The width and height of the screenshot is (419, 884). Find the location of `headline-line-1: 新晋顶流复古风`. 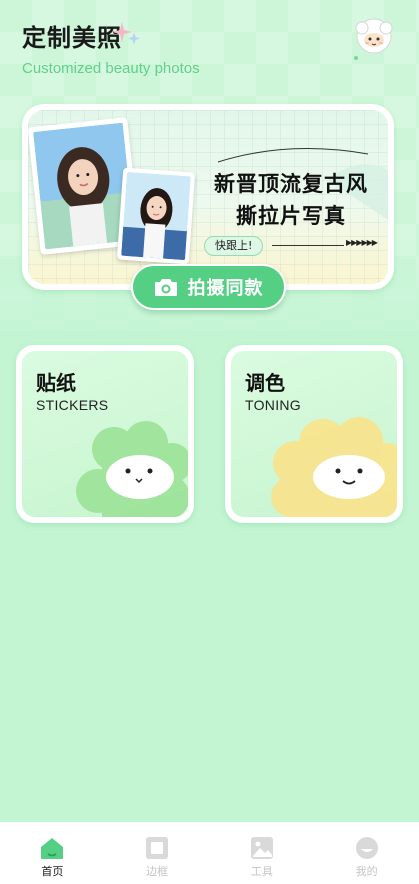

headline-line-1: 新晋顶流复古风 is located at coordinates (291, 184).